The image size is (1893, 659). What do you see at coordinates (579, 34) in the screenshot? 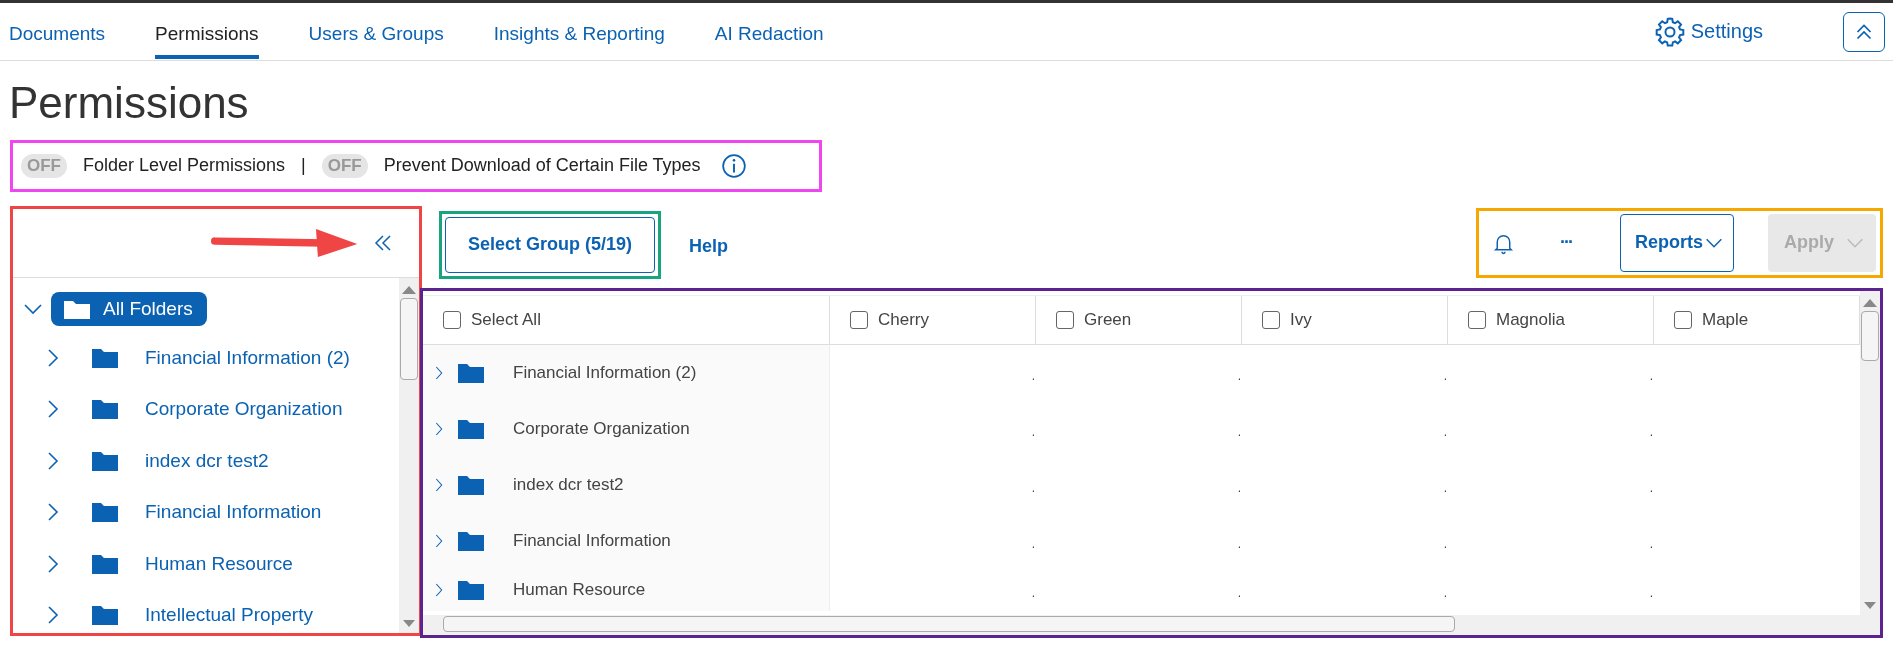
I see `nav-tab: Insights & Reporting` at bounding box center [579, 34].